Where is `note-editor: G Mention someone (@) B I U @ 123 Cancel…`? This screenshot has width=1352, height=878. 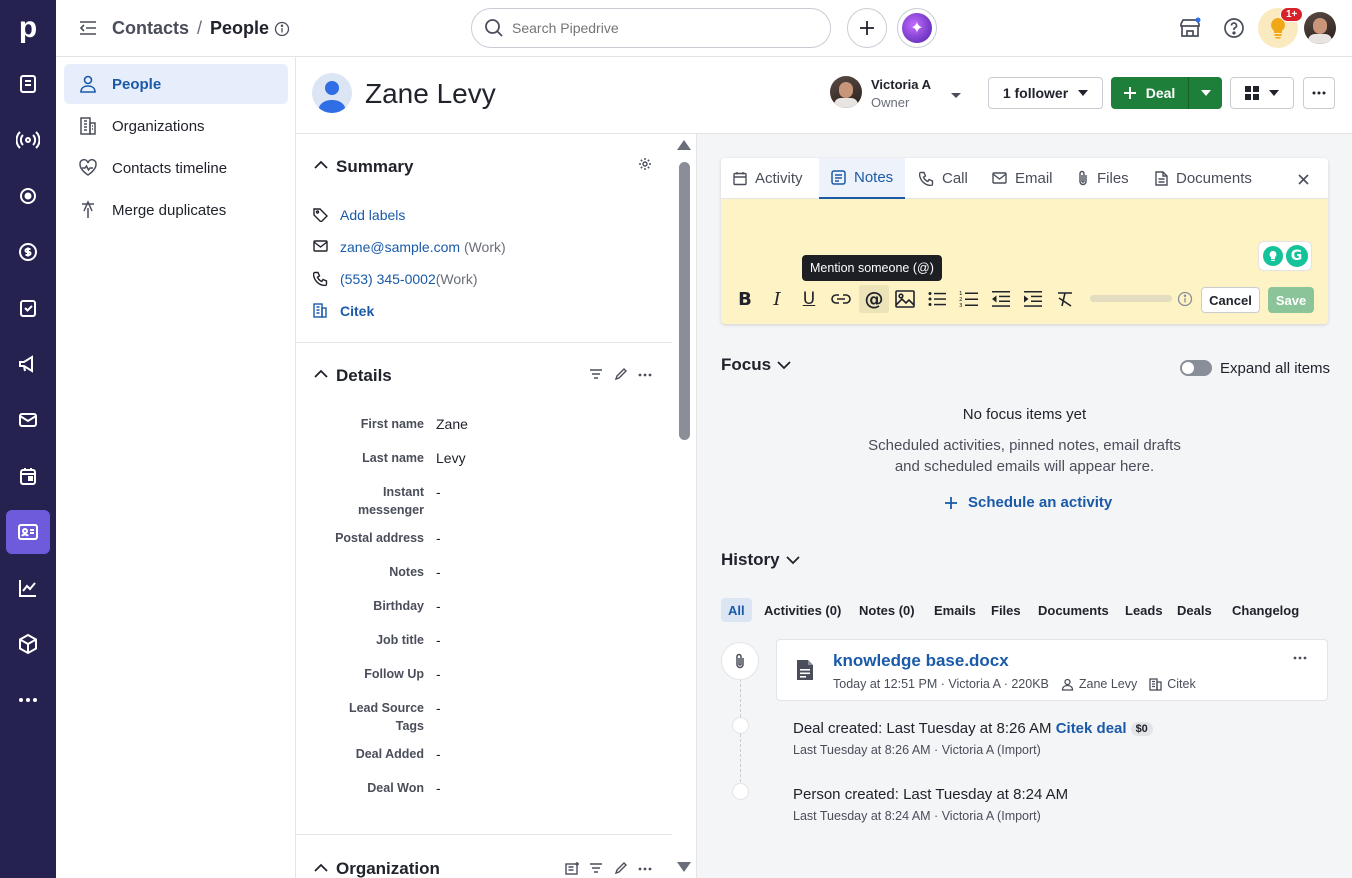
note-editor: G Mention someone (@) B I U @ 123 Cancel… is located at coordinates (1024, 261).